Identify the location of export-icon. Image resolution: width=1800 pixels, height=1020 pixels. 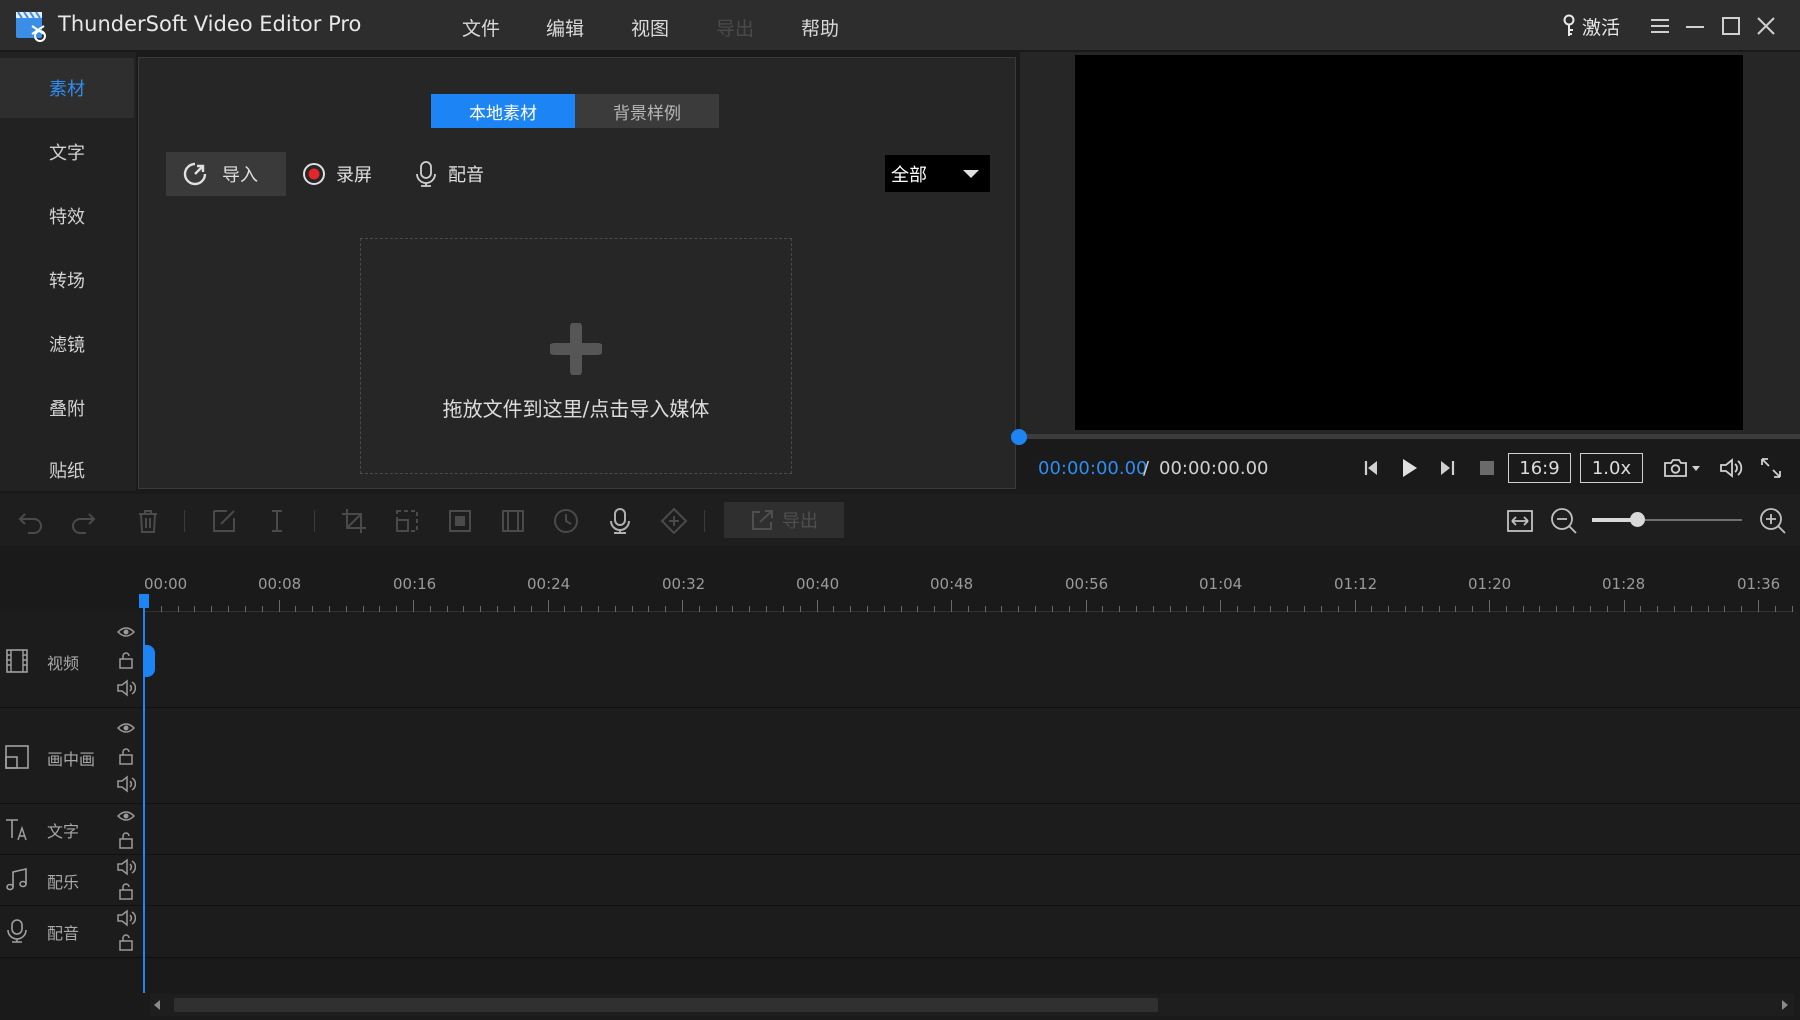
(763, 520).